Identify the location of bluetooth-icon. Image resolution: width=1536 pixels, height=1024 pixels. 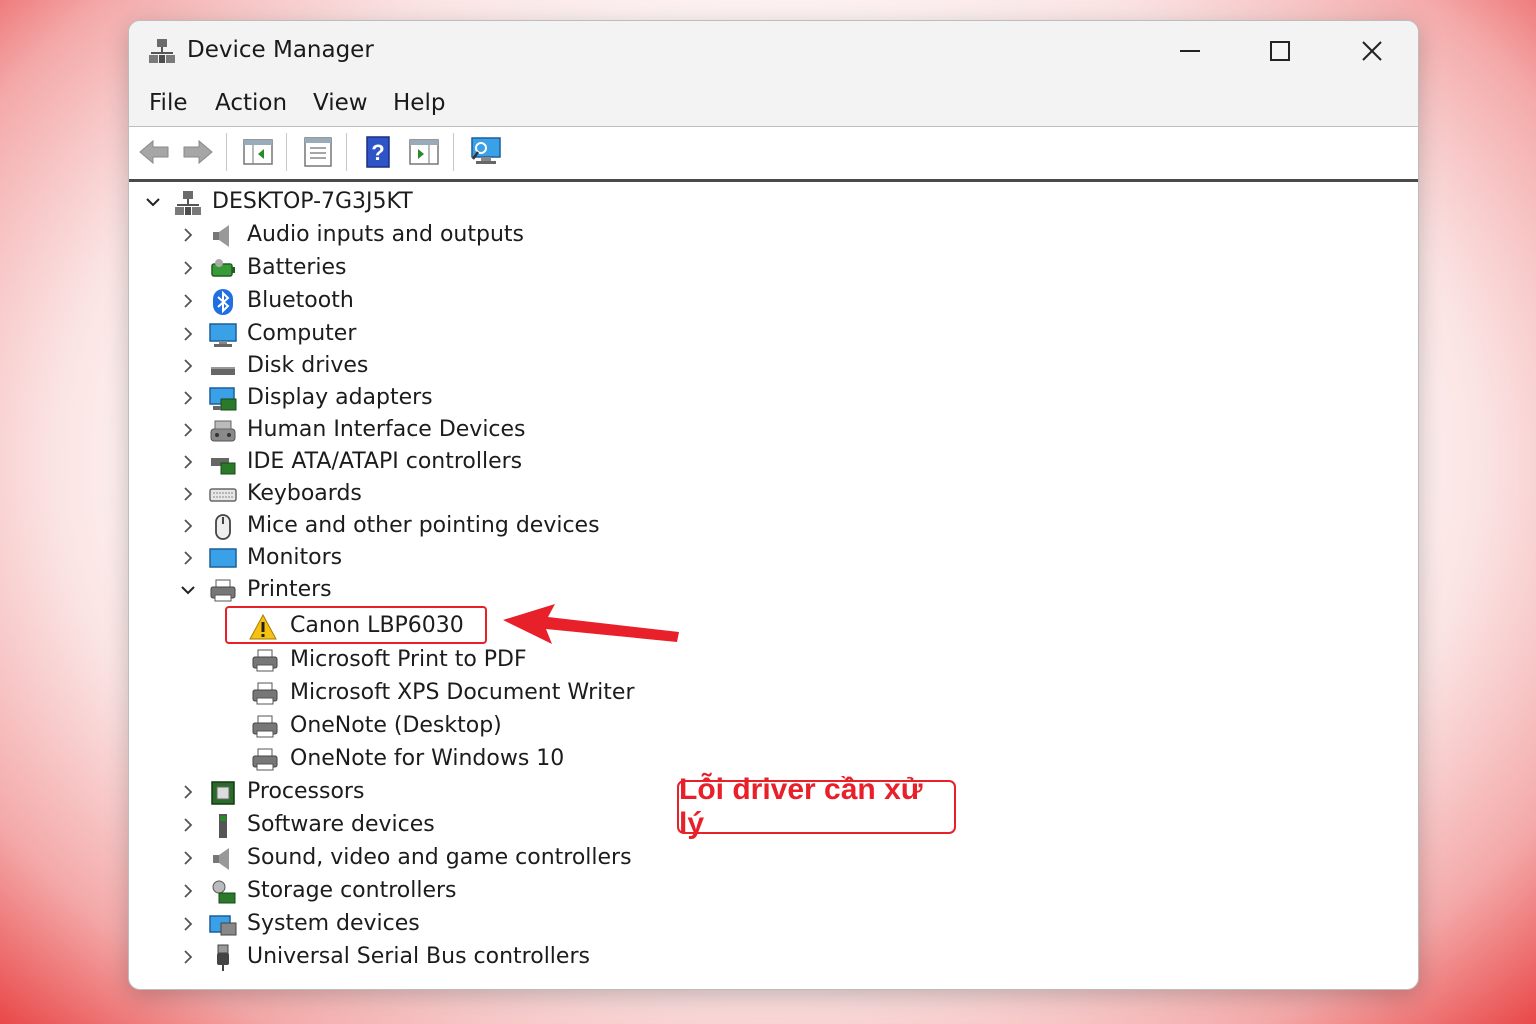
(223, 302).